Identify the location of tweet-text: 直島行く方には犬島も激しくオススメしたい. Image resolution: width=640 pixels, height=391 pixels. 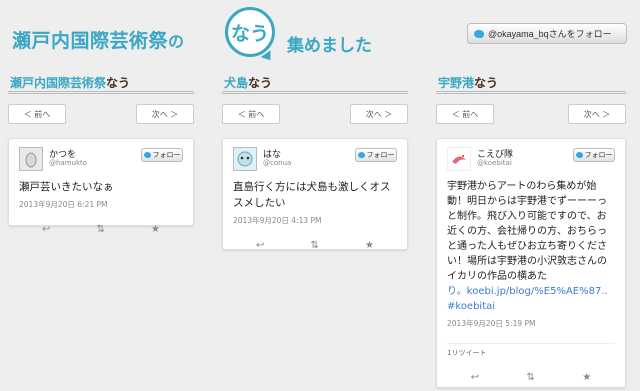
(312, 195).